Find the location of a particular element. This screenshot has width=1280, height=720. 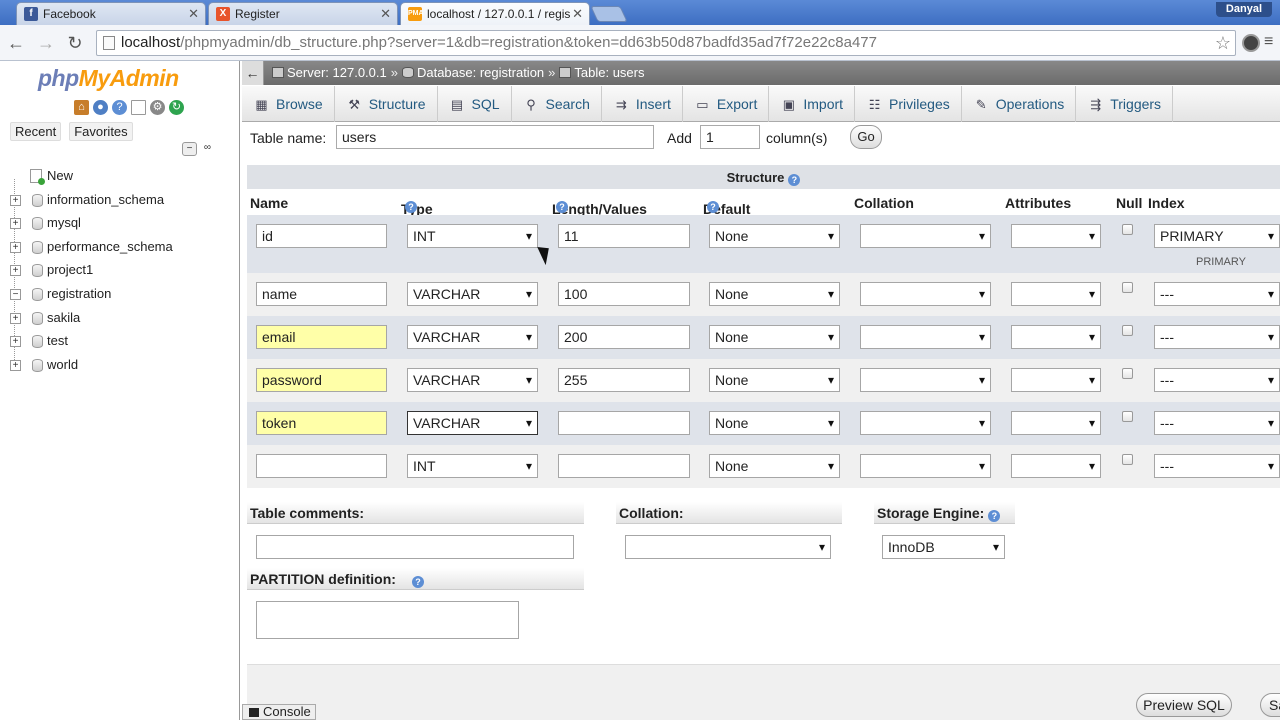

breadcrumb-server: Server: 127.0.0.1 is located at coordinates (329, 73).